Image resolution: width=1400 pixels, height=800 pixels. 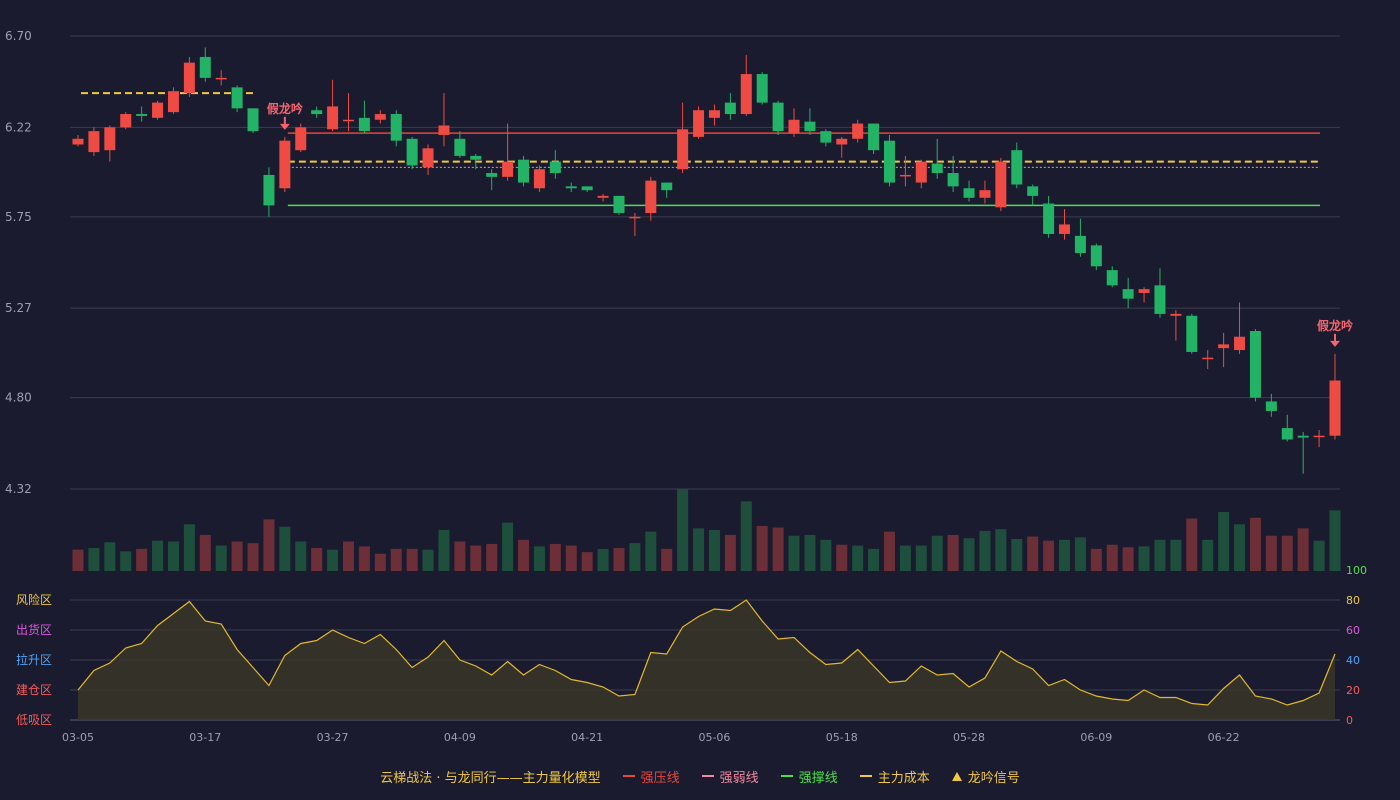 I want to click on triangle-icon, so click(x=956, y=776).